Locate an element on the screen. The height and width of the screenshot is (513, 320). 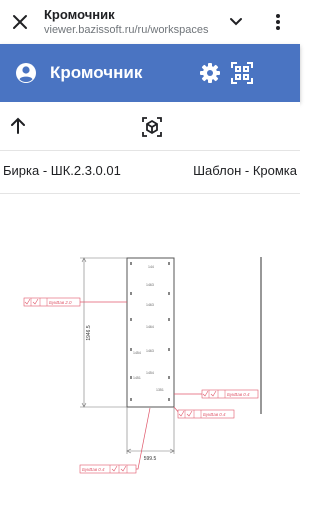
page-url: viewer.bazissoft.ru/ru/workspaces is located at coordinates (126, 30).